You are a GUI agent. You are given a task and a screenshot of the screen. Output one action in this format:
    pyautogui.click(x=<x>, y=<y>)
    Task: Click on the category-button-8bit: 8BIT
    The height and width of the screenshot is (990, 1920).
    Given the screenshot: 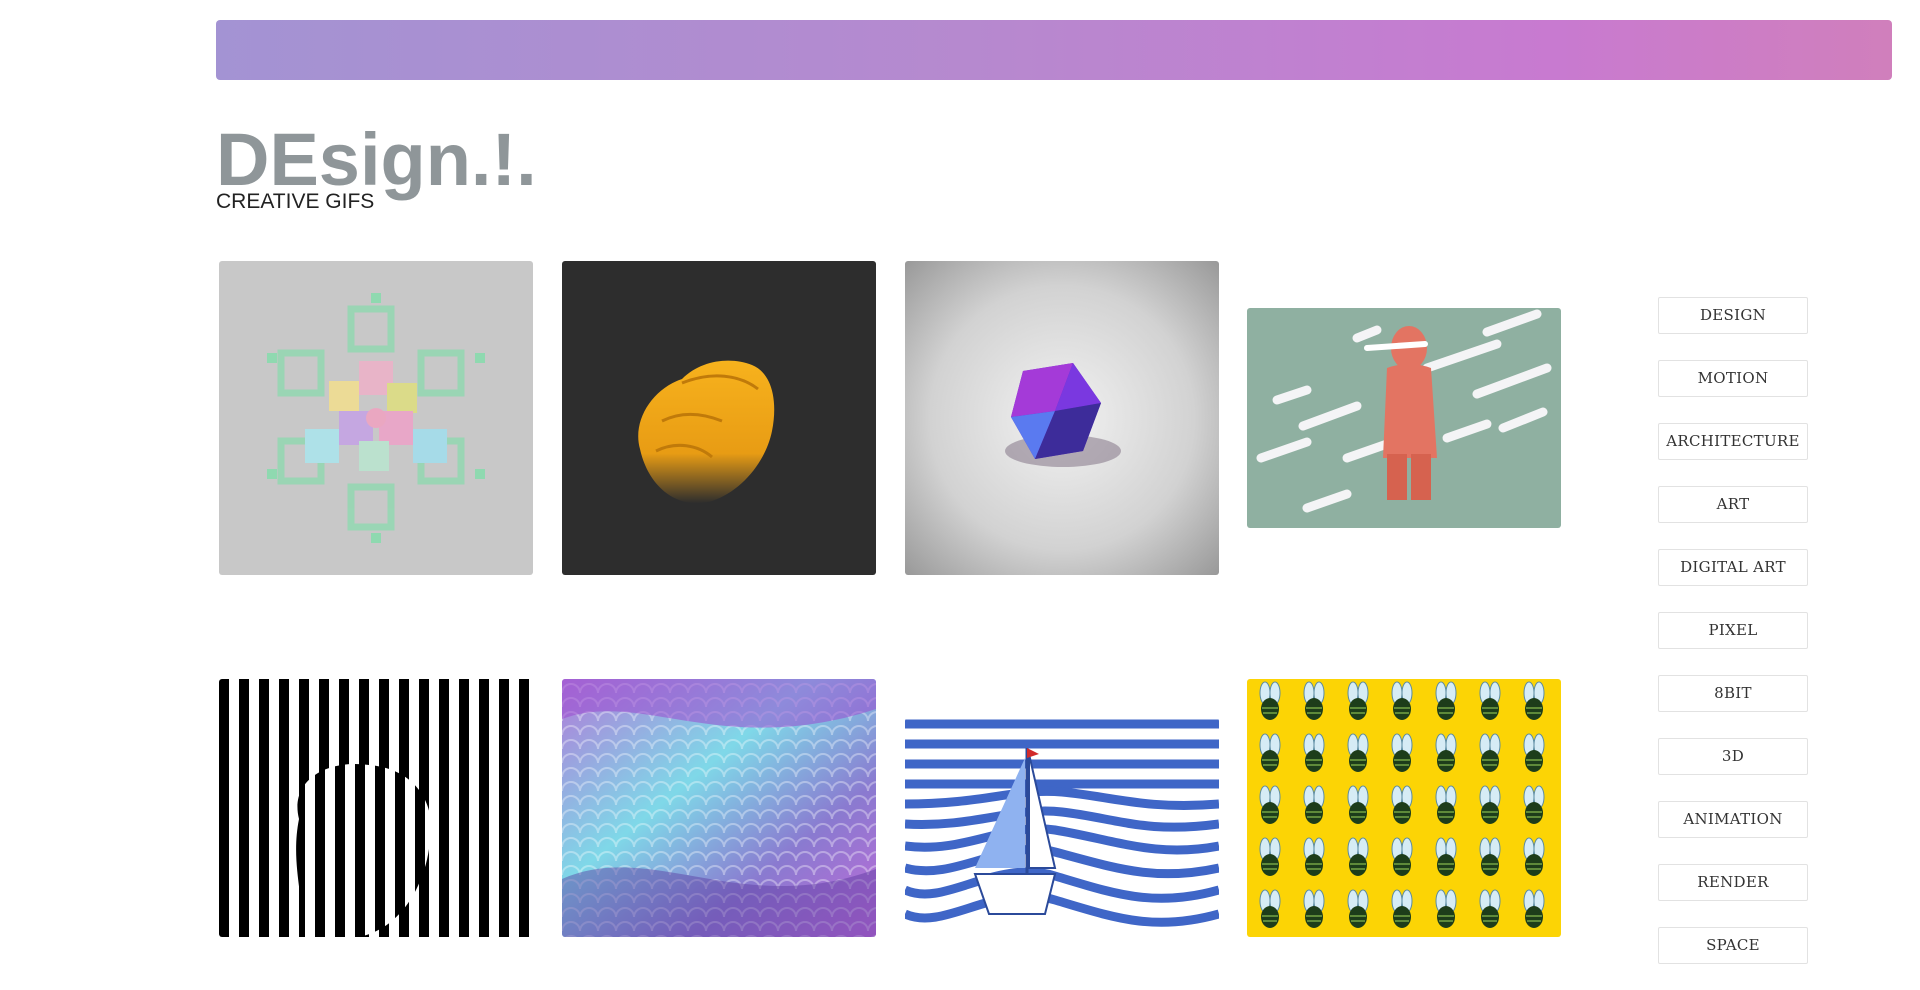 What is the action you would take?
    pyautogui.click(x=1733, y=693)
    